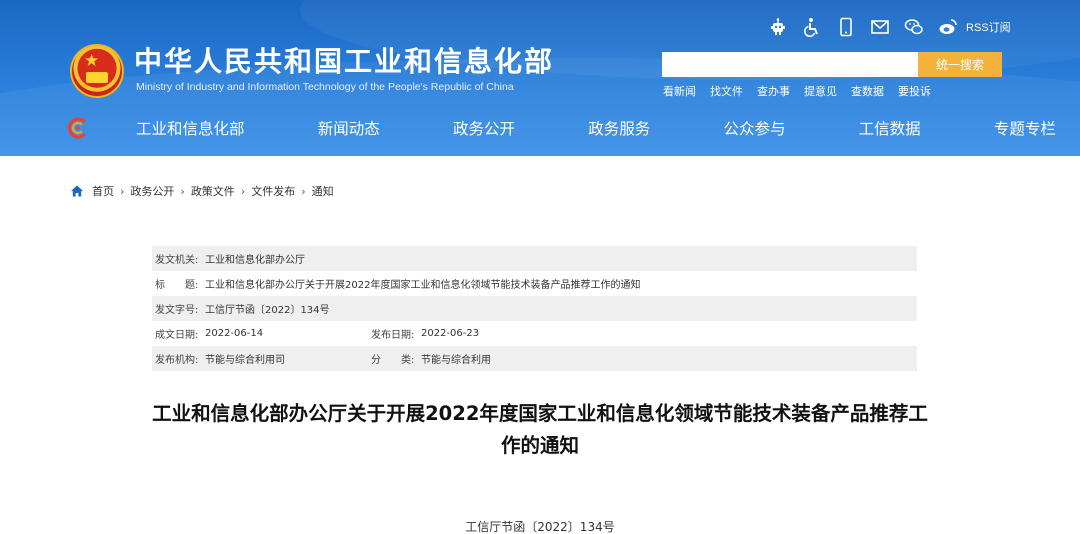 Image resolution: width=1080 pixels, height=534 pixels. What do you see at coordinates (880, 27) in the screenshot?
I see `mail-icon` at bounding box center [880, 27].